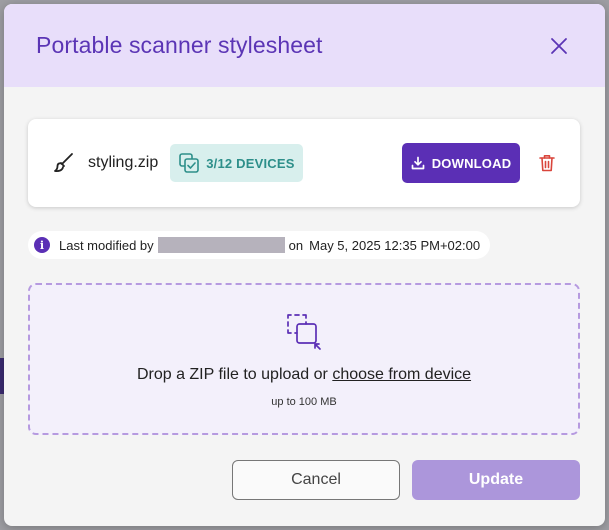 This screenshot has height=530, width=609. Describe the element at coordinates (316, 480) in the screenshot. I see `cancel-button: Cancel` at that location.